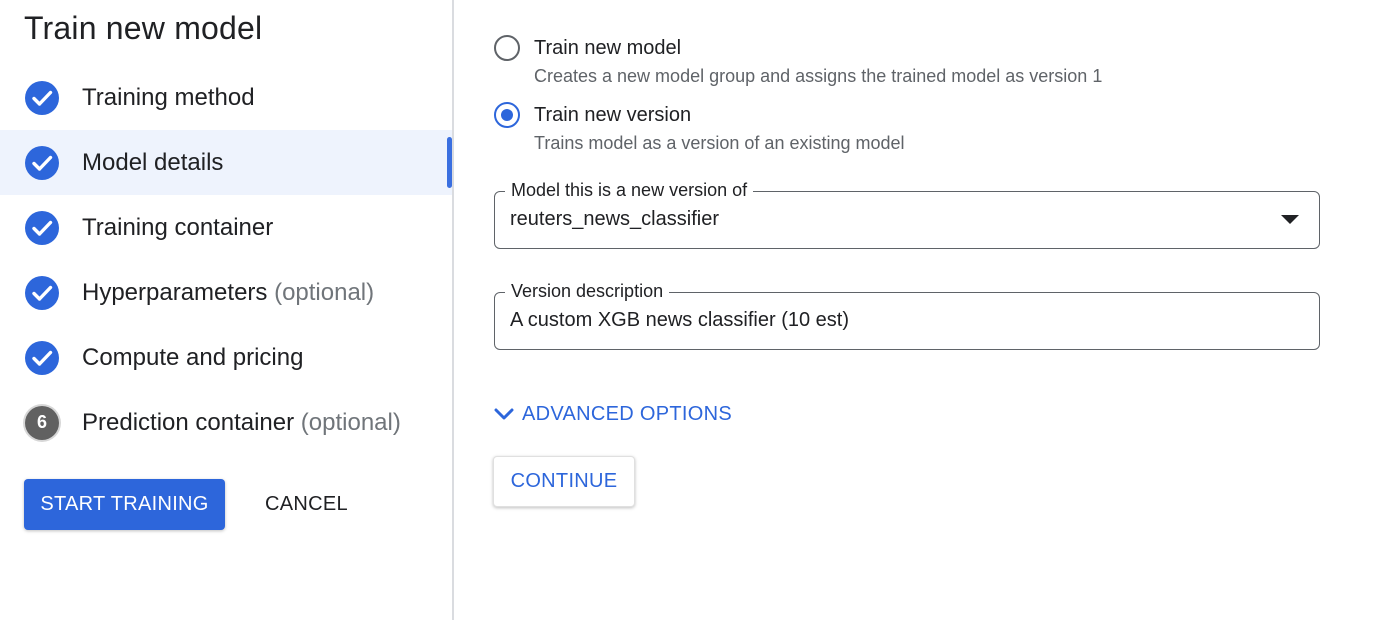 The width and height of the screenshot is (1400, 620). I want to click on advanced-options-label: ADVANCED OPTIONS, so click(627, 413).